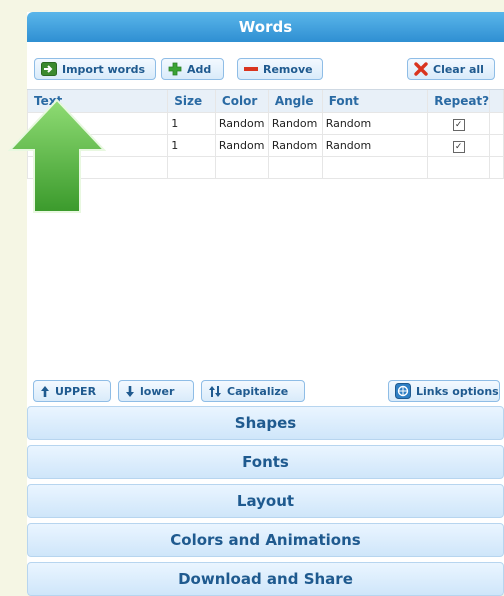 The height and width of the screenshot is (596, 504). I want to click on words-title: Words, so click(265, 27).